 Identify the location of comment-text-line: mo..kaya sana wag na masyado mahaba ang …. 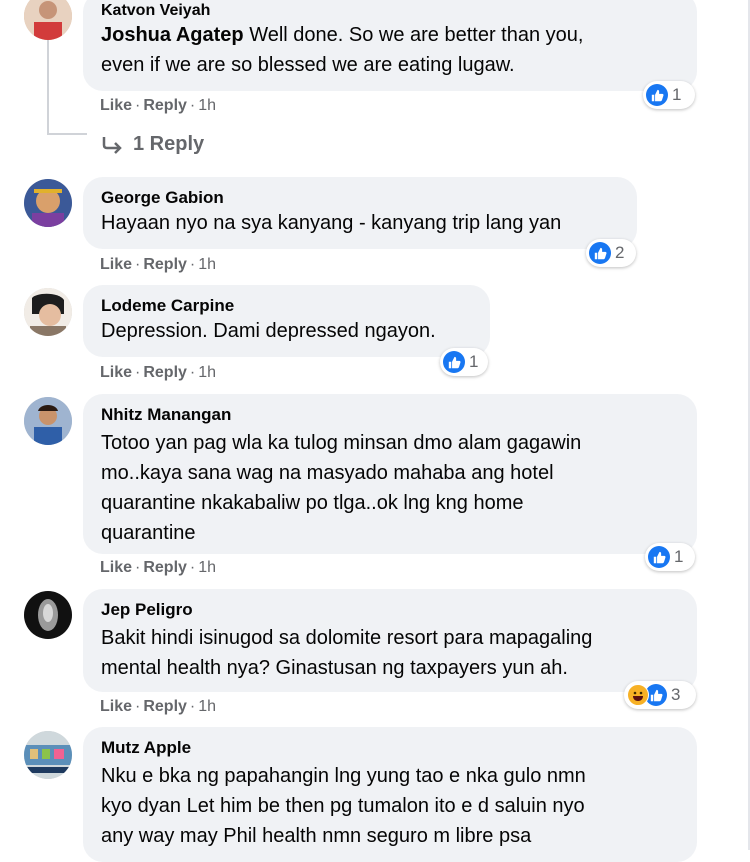
(327, 473).